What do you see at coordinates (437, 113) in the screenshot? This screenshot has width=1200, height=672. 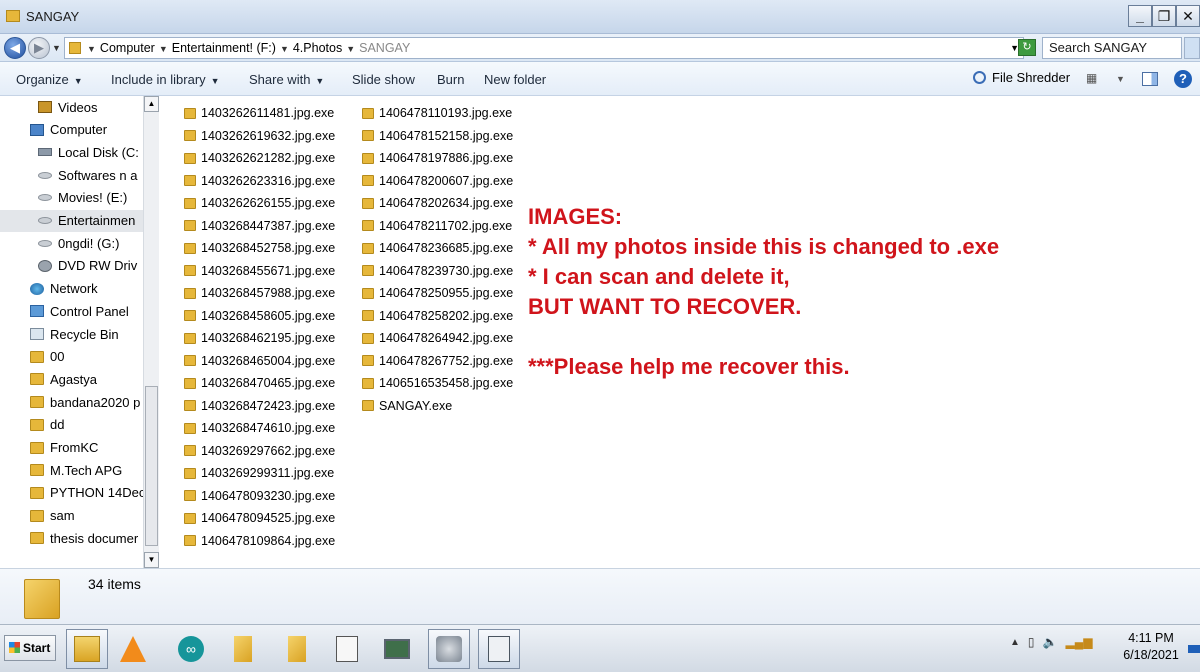 I see `file-item: 1406478110193.jpg.exe` at bounding box center [437, 113].